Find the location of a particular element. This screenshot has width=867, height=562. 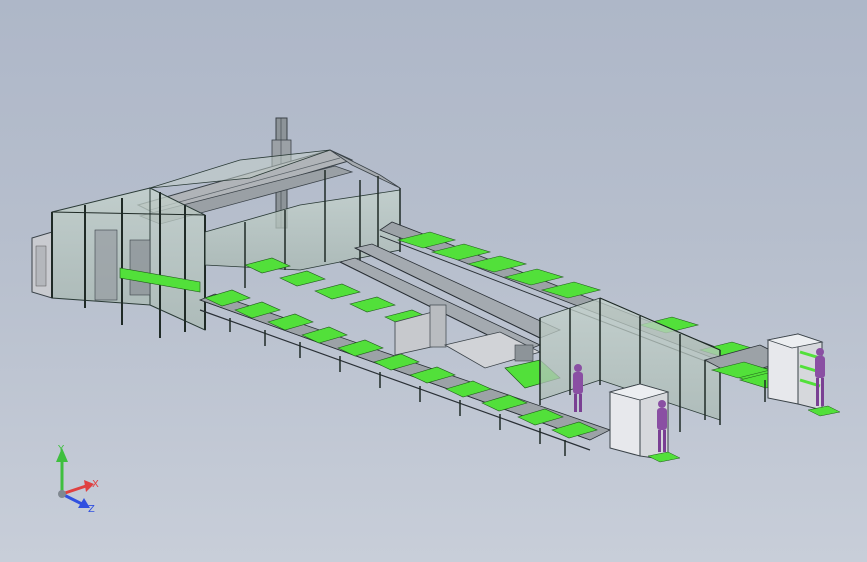

triad-origin is located at coordinates (62, 494).